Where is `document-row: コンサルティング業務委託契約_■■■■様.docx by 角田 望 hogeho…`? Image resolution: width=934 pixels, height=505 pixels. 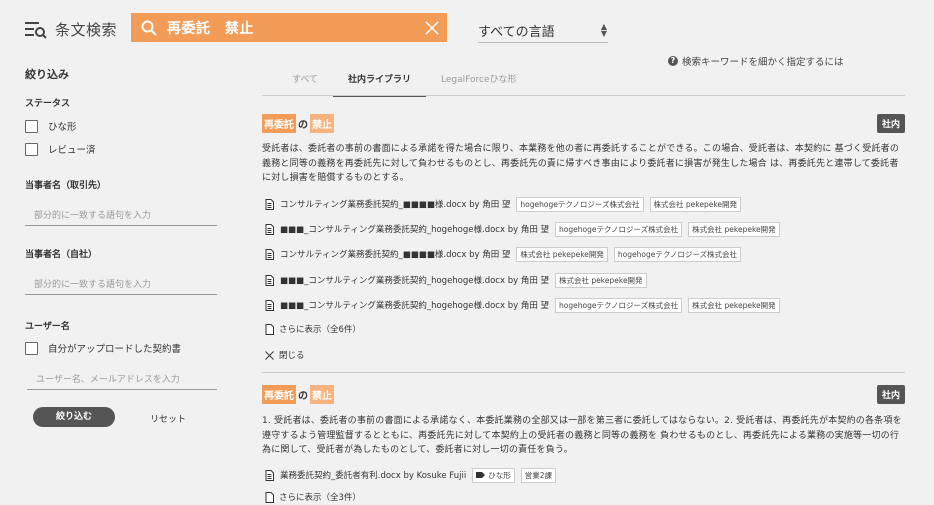
document-row: コンサルティング業務委託契約_■■■■様.docx by 角田 望 hogeho… is located at coordinates (503, 204).